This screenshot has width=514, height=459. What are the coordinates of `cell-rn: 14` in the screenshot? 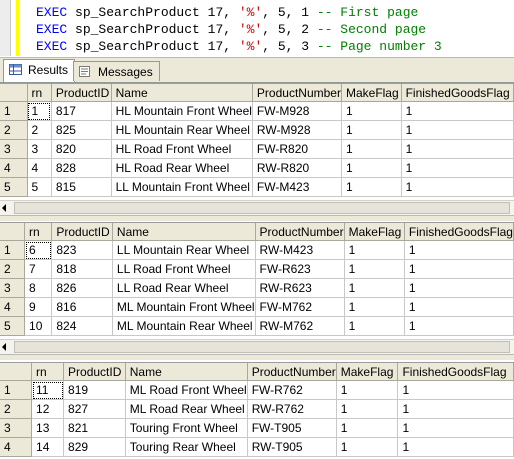 It's located at (48, 447).